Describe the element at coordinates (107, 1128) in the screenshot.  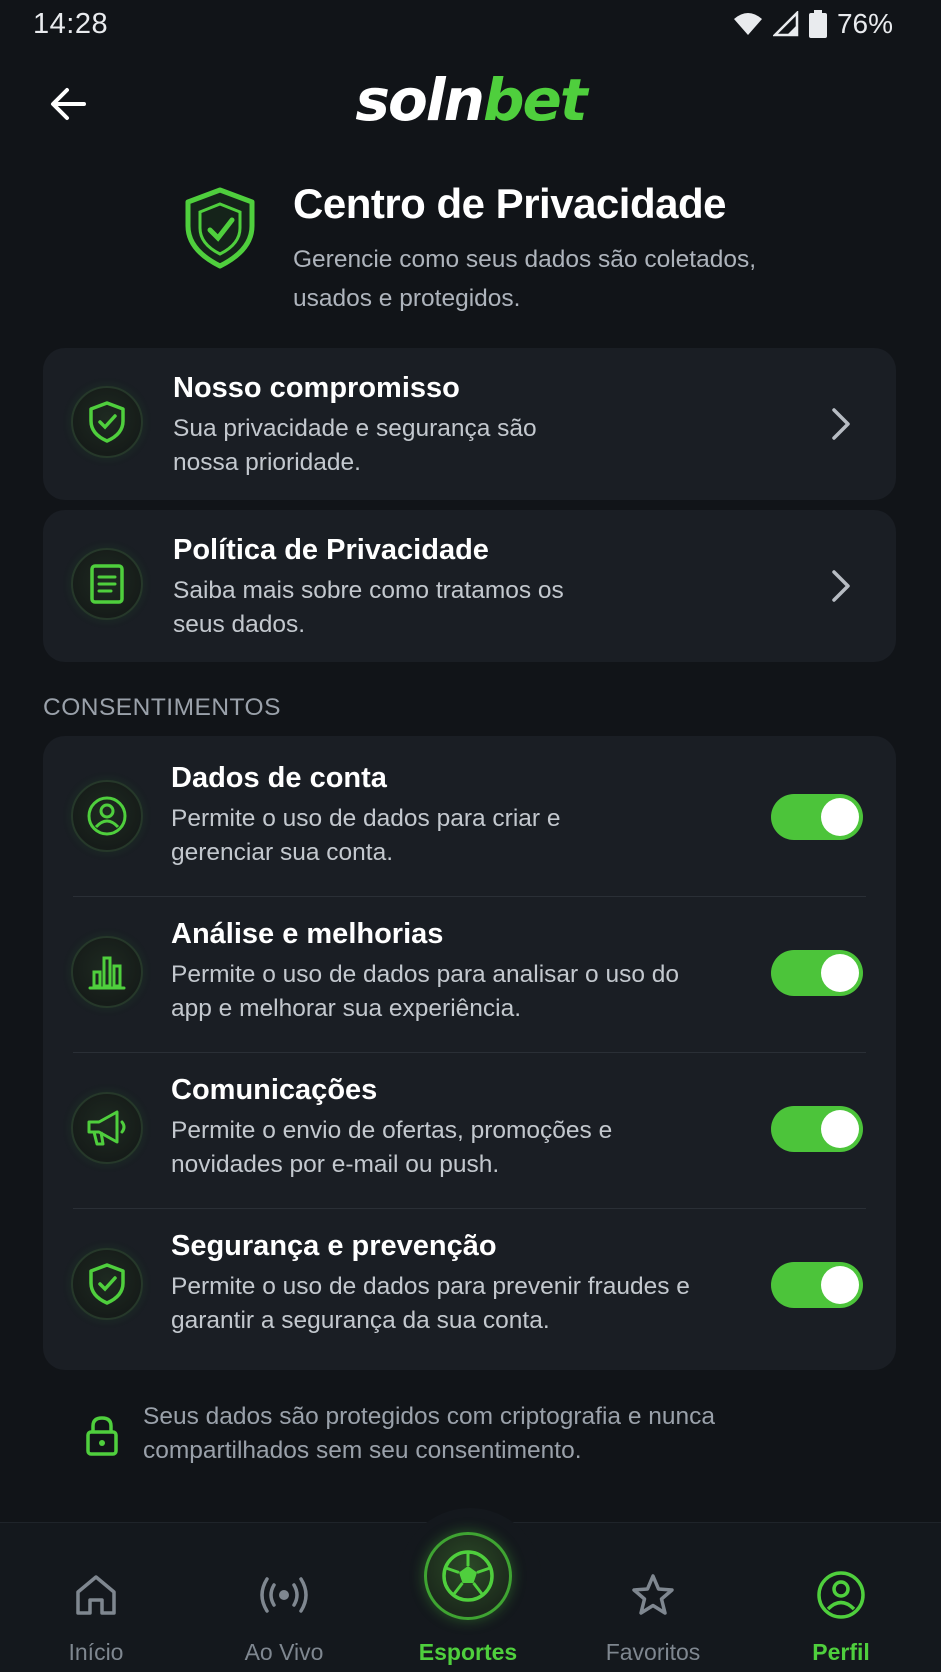
I see `megaphone-icon` at that location.